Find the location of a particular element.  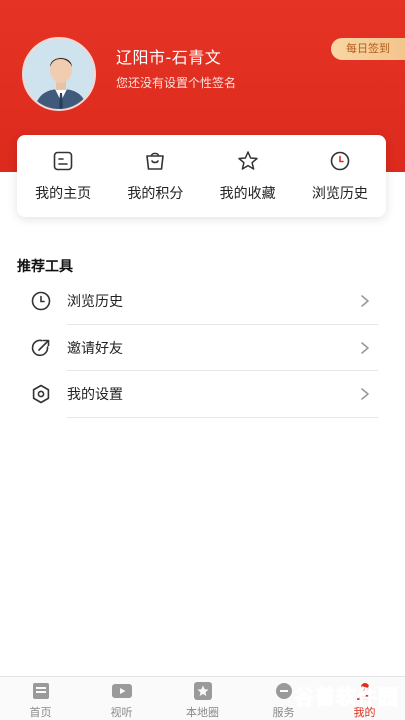

quick-action-homepage: 我的主页 is located at coordinates (63, 176).